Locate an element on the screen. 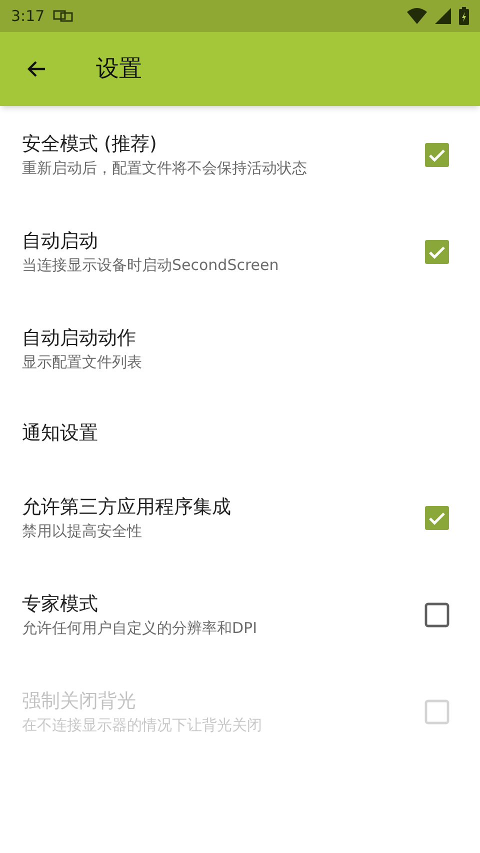 The image size is (480, 853). screen-title: 设置 is located at coordinates (119, 69).